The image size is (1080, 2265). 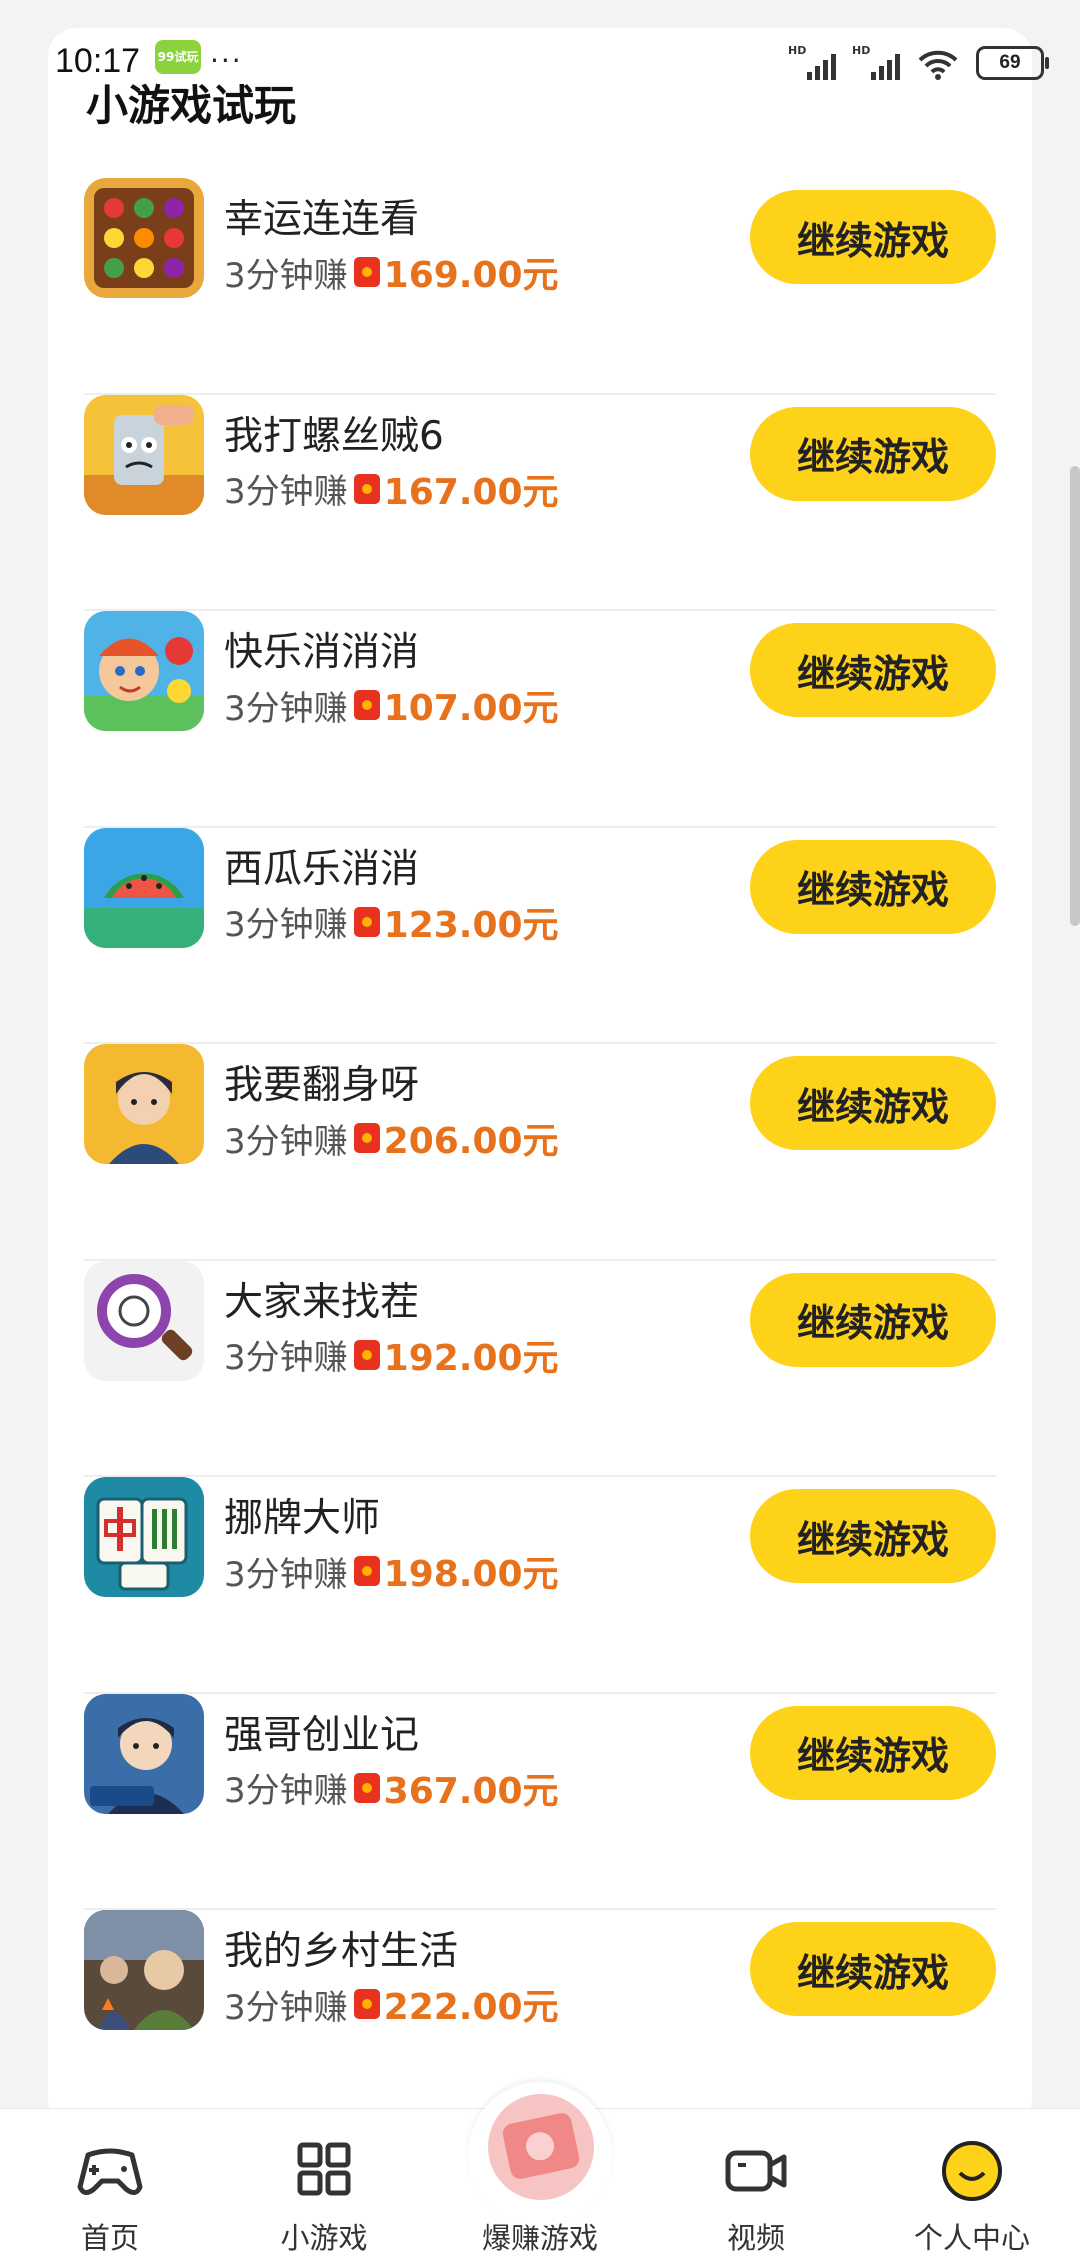 What do you see at coordinates (471, 1141) in the screenshot?
I see `reward-amount: 206.00元` at bounding box center [471, 1141].